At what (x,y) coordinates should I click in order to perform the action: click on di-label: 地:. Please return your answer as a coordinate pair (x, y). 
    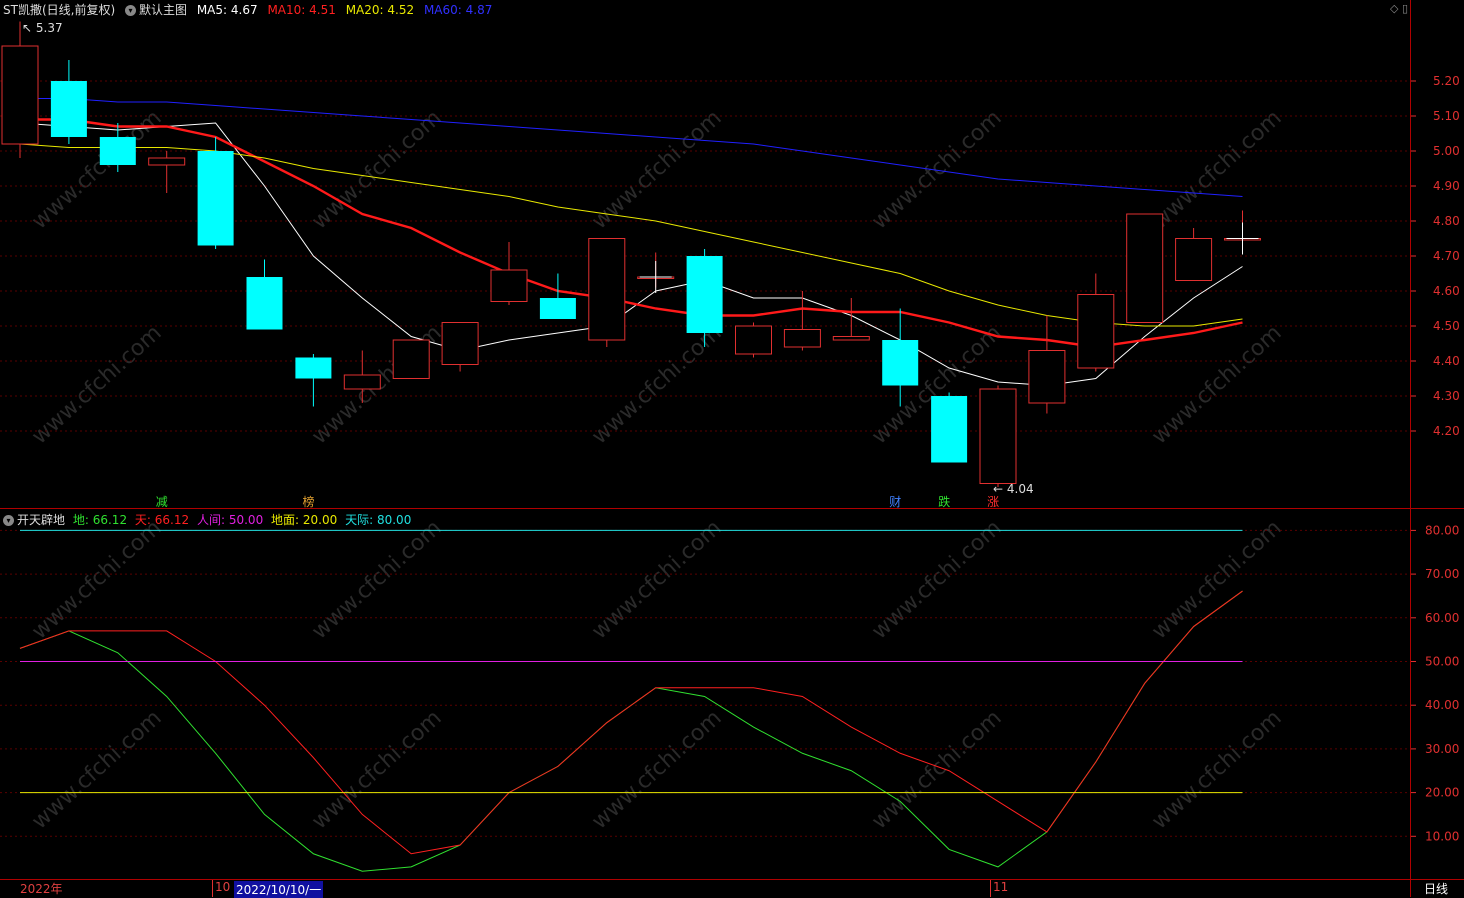
    Looking at the image, I should click on (80, 520).